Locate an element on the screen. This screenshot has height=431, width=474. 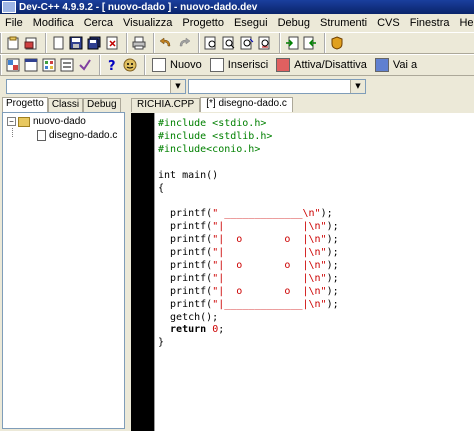
preprocessor-directive: #include <stdio.h> is located at coordinates (212, 123).